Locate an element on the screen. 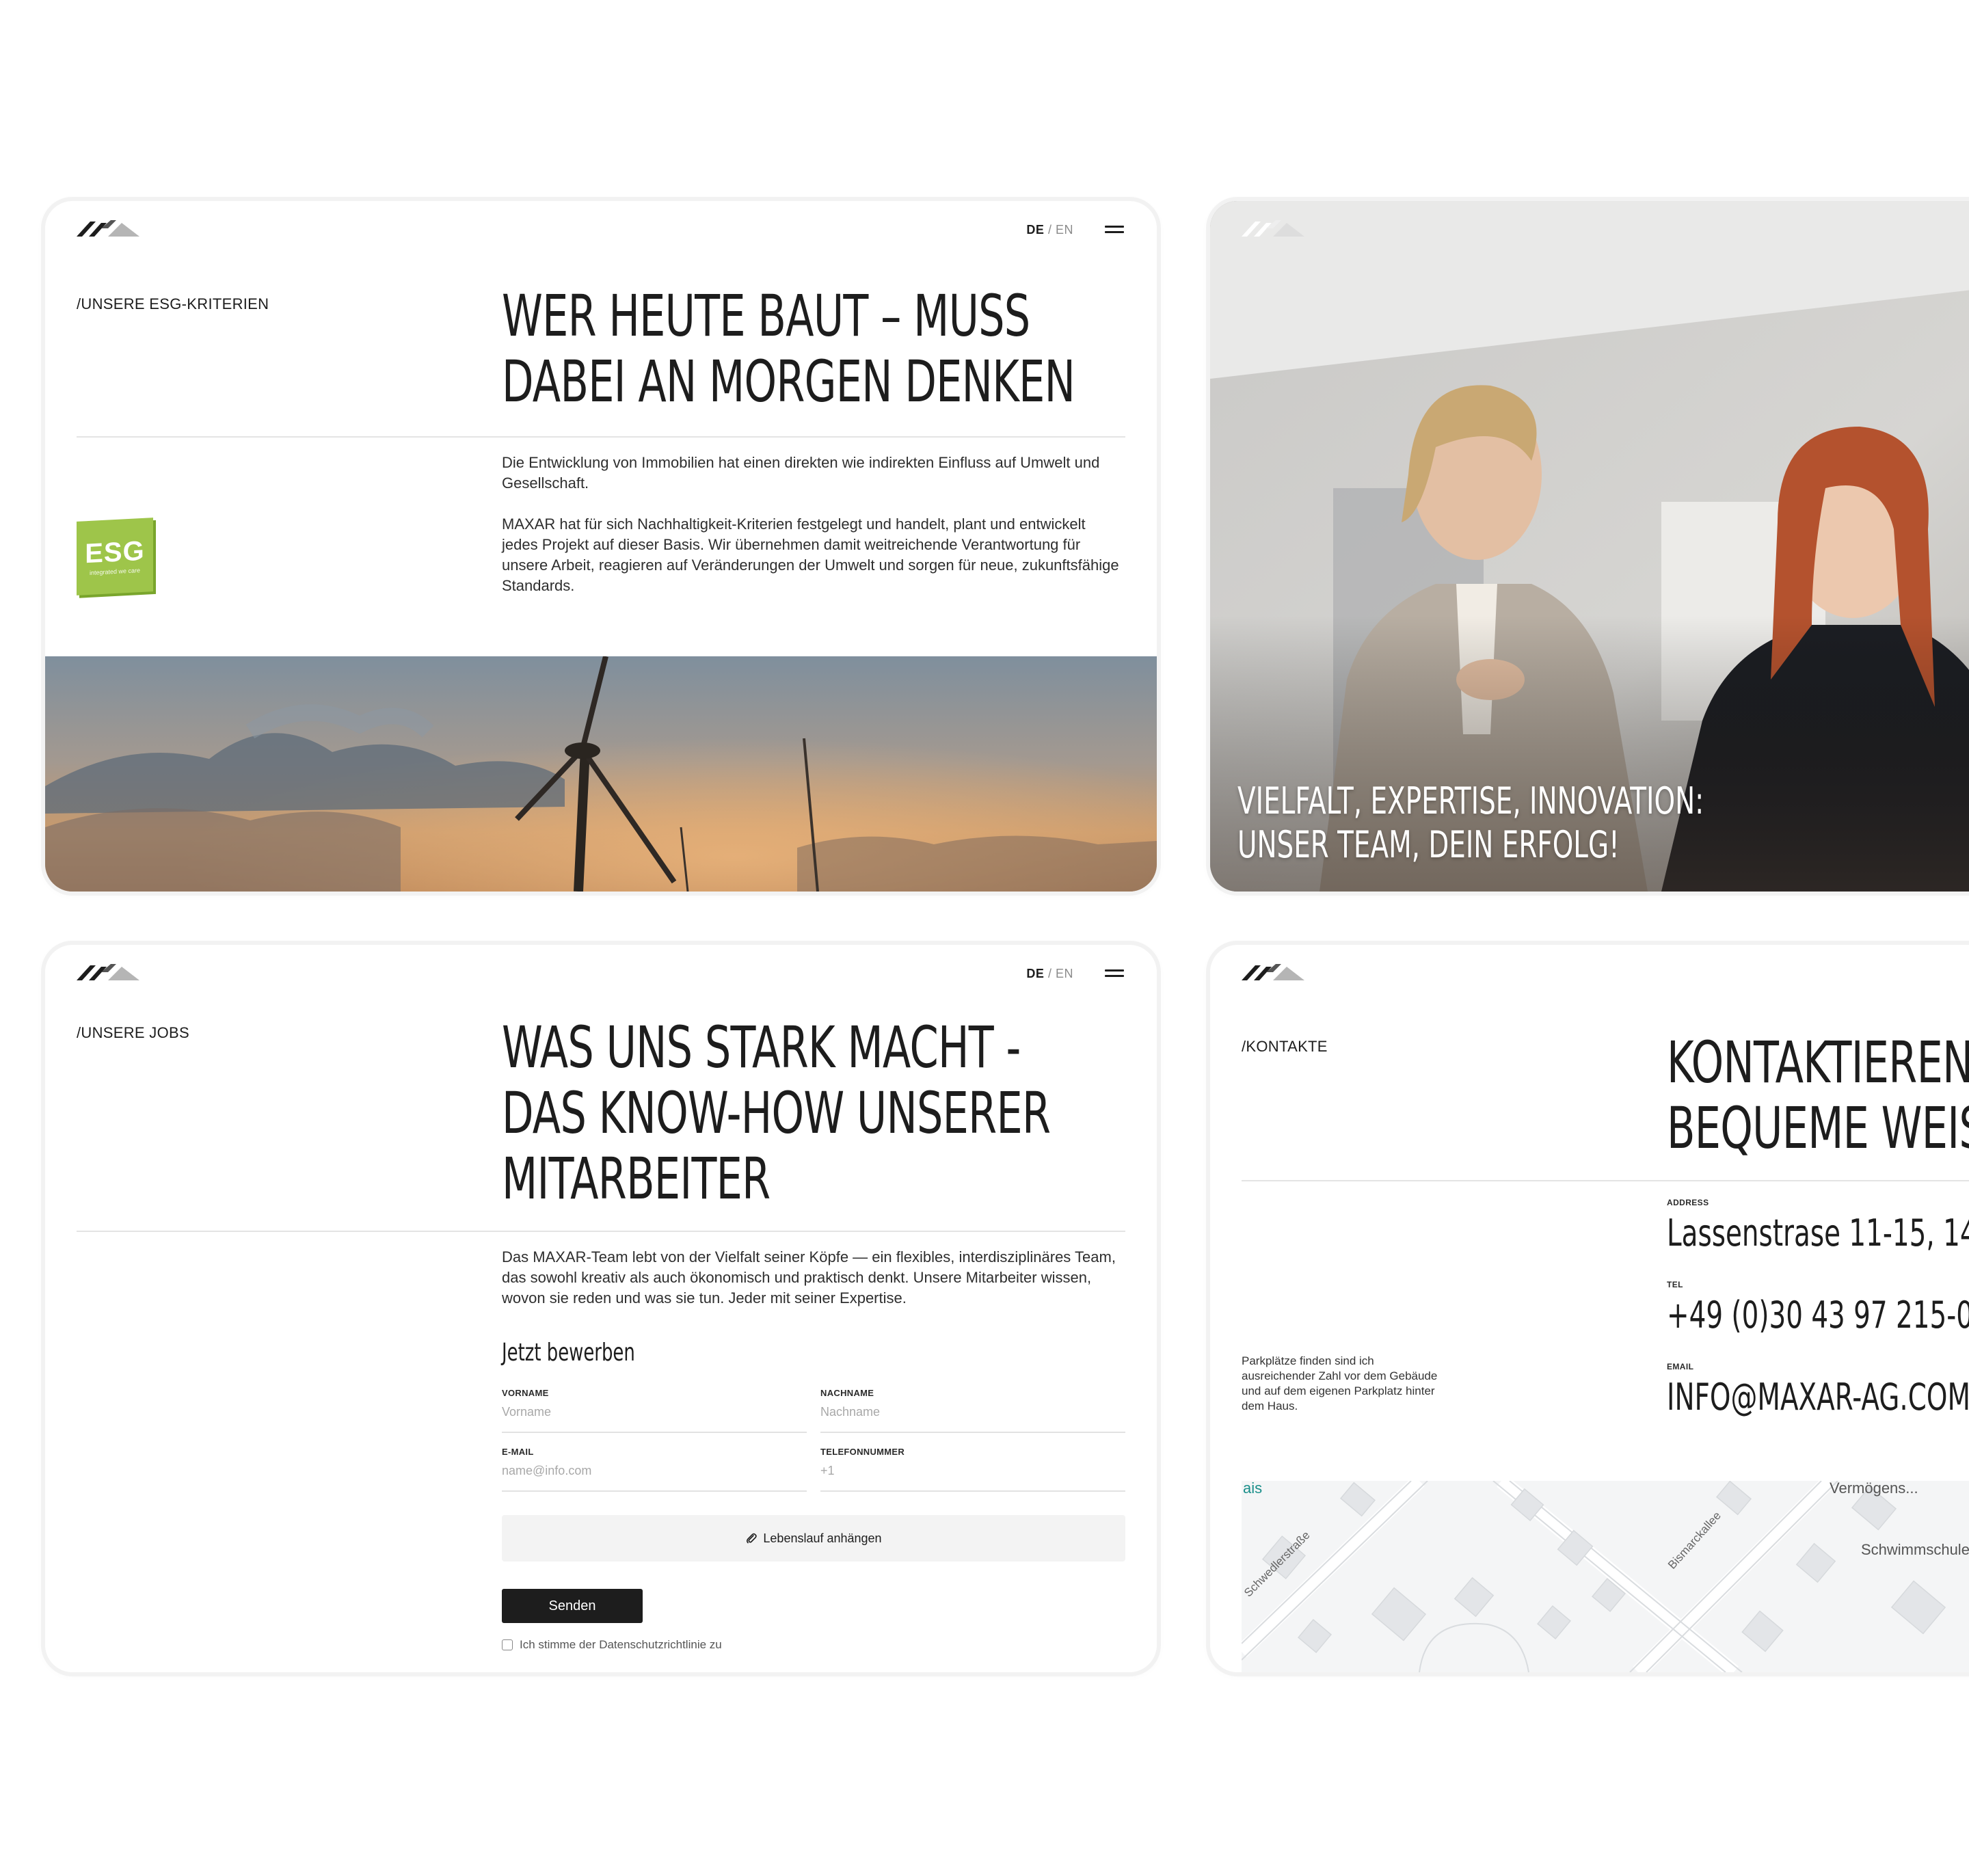 This screenshot has width=1969, height=1876. section-label: /UNSERE JOBS is located at coordinates (133, 1032).